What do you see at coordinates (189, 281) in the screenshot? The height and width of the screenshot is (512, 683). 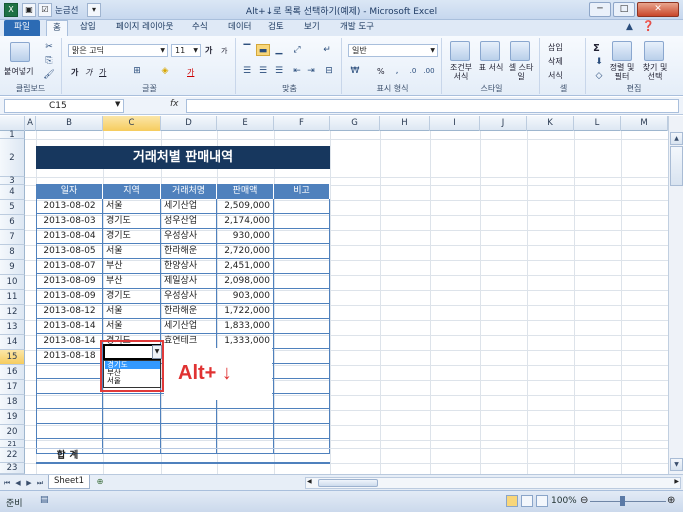 I see `cell-client: 제일상사` at bounding box center [189, 281].